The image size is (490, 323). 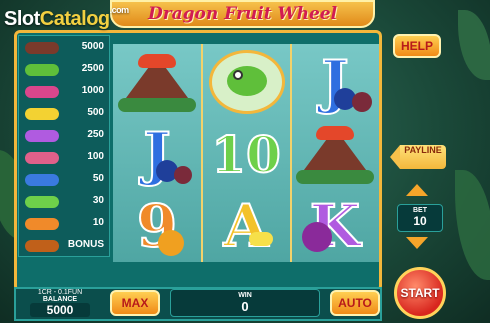 What do you see at coordinates (42, 246) in the screenshot?
I see `bonus-icon` at bounding box center [42, 246].